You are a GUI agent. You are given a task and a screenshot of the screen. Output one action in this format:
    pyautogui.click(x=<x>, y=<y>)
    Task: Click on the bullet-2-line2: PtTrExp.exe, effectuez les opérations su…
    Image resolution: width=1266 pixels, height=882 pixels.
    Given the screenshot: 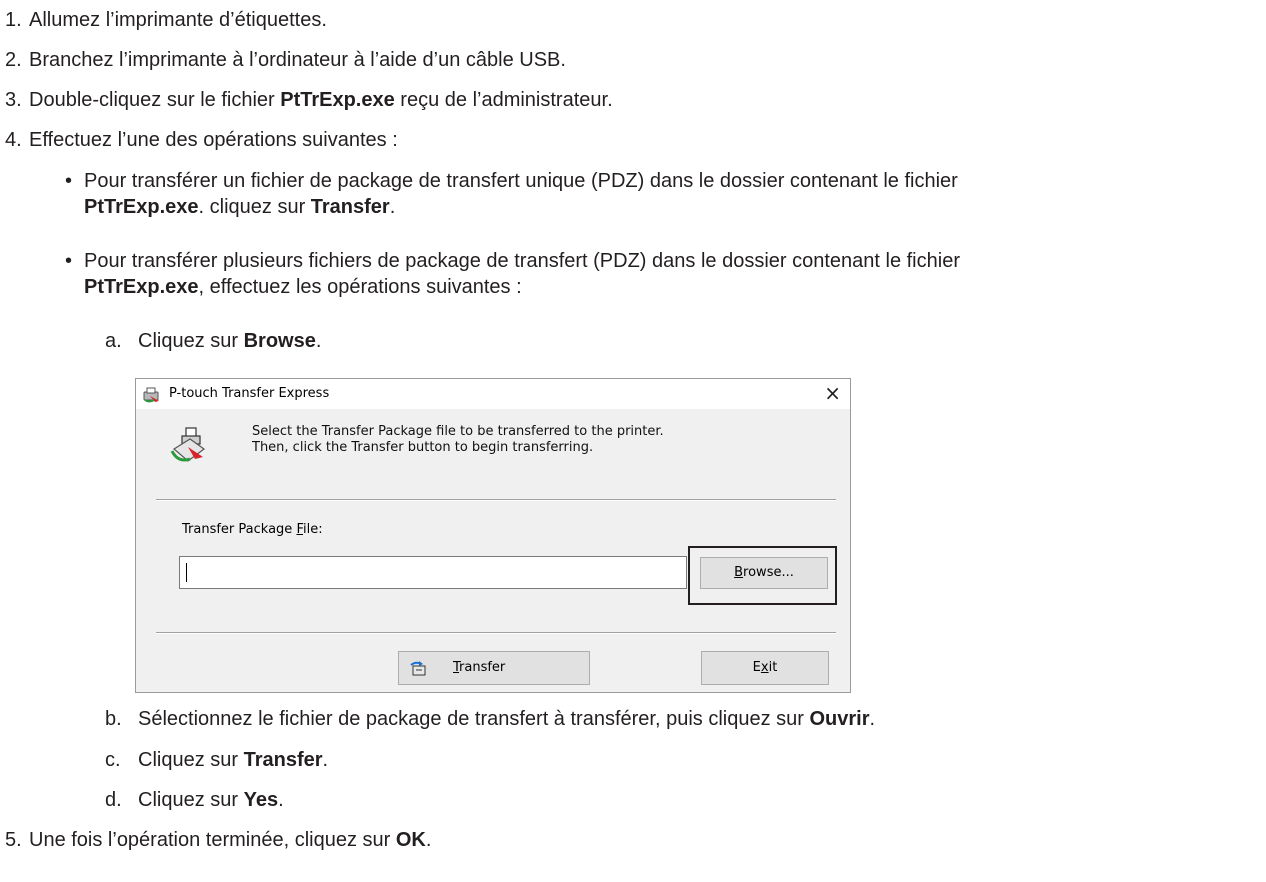 What is the action you would take?
    pyautogui.click(x=303, y=287)
    